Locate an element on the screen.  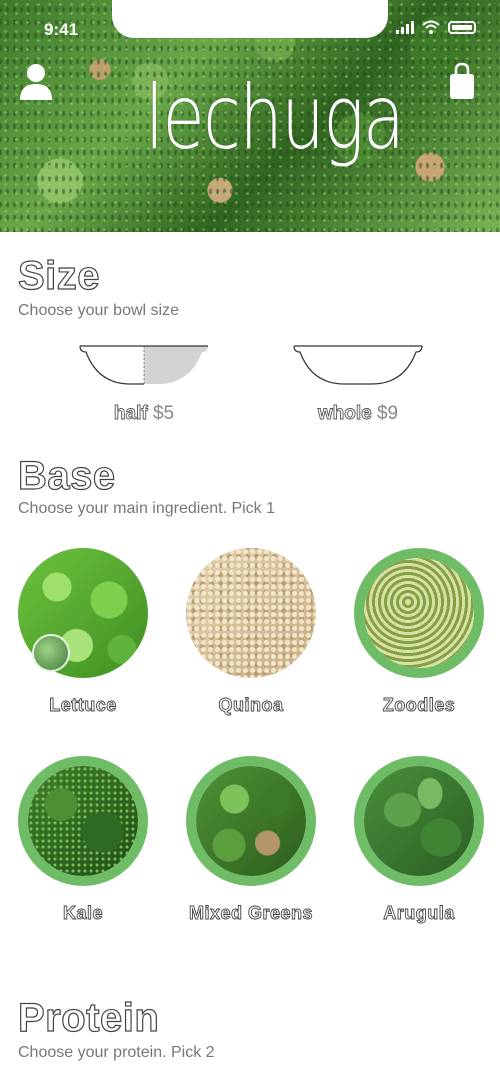
arugula-image is located at coordinates (419, 821).